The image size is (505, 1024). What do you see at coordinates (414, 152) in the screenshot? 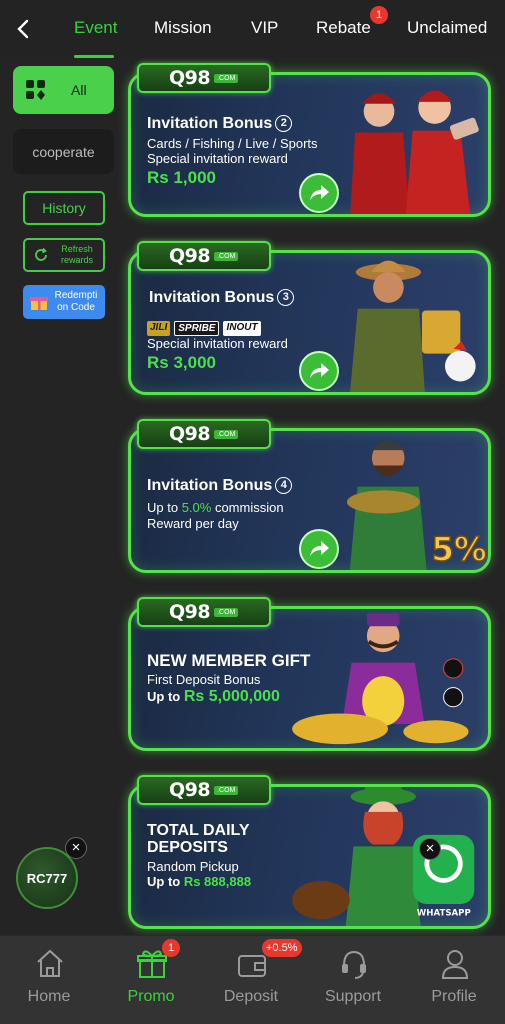
I see `pilots-illustration` at bounding box center [414, 152].